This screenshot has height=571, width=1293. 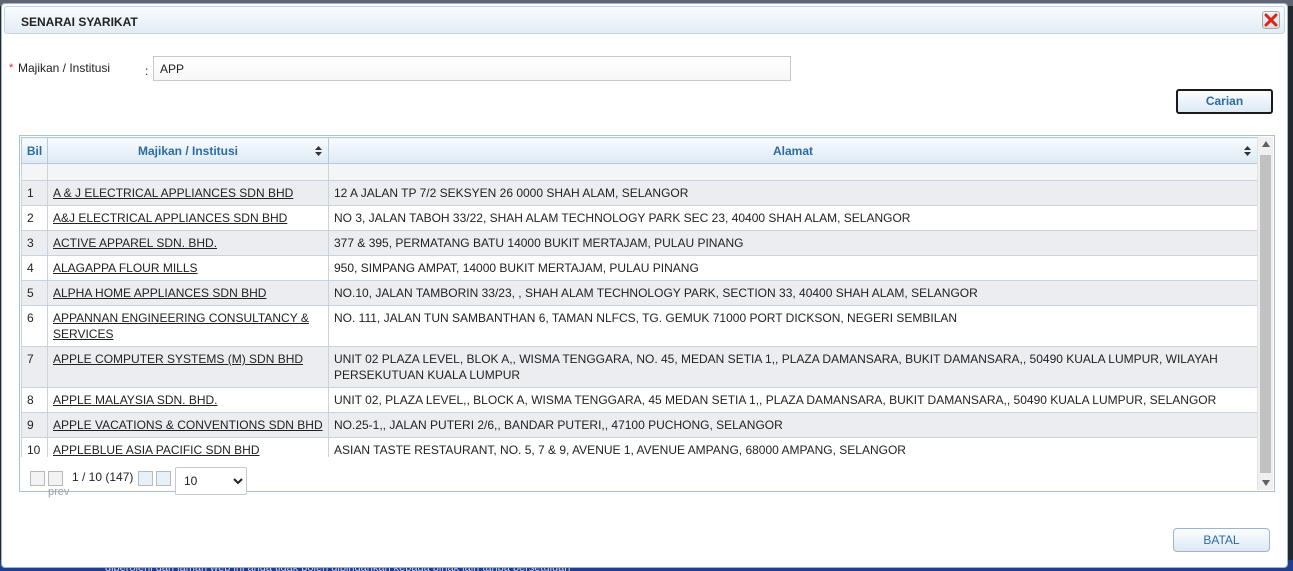 What do you see at coordinates (34, 400) in the screenshot?
I see `row-number: 8` at bounding box center [34, 400].